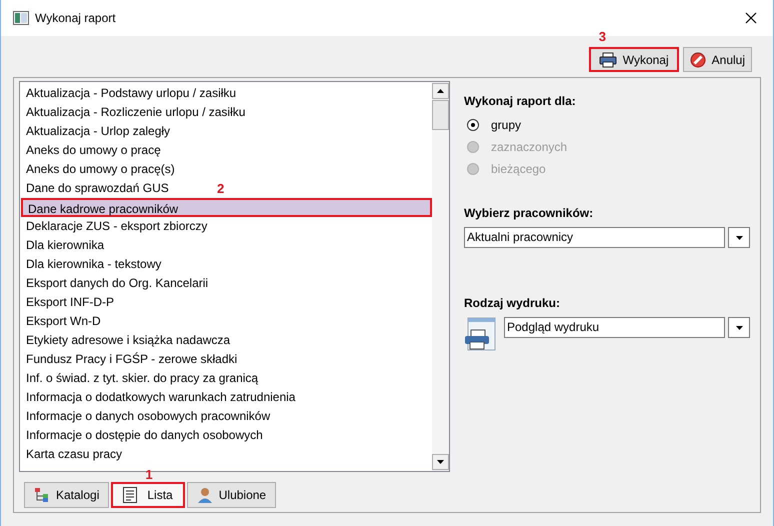 This screenshot has height=526, width=774. What do you see at coordinates (698, 60) in the screenshot?
I see `cancel-icon` at bounding box center [698, 60].